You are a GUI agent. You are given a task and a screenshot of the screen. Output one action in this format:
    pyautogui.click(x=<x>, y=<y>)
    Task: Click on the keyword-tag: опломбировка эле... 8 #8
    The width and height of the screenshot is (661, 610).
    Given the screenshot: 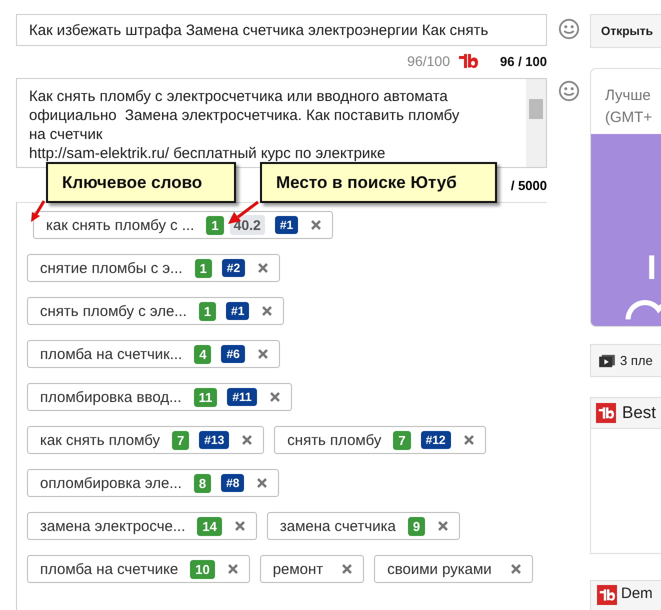 What is the action you would take?
    pyautogui.click(x=153, y=483)
    